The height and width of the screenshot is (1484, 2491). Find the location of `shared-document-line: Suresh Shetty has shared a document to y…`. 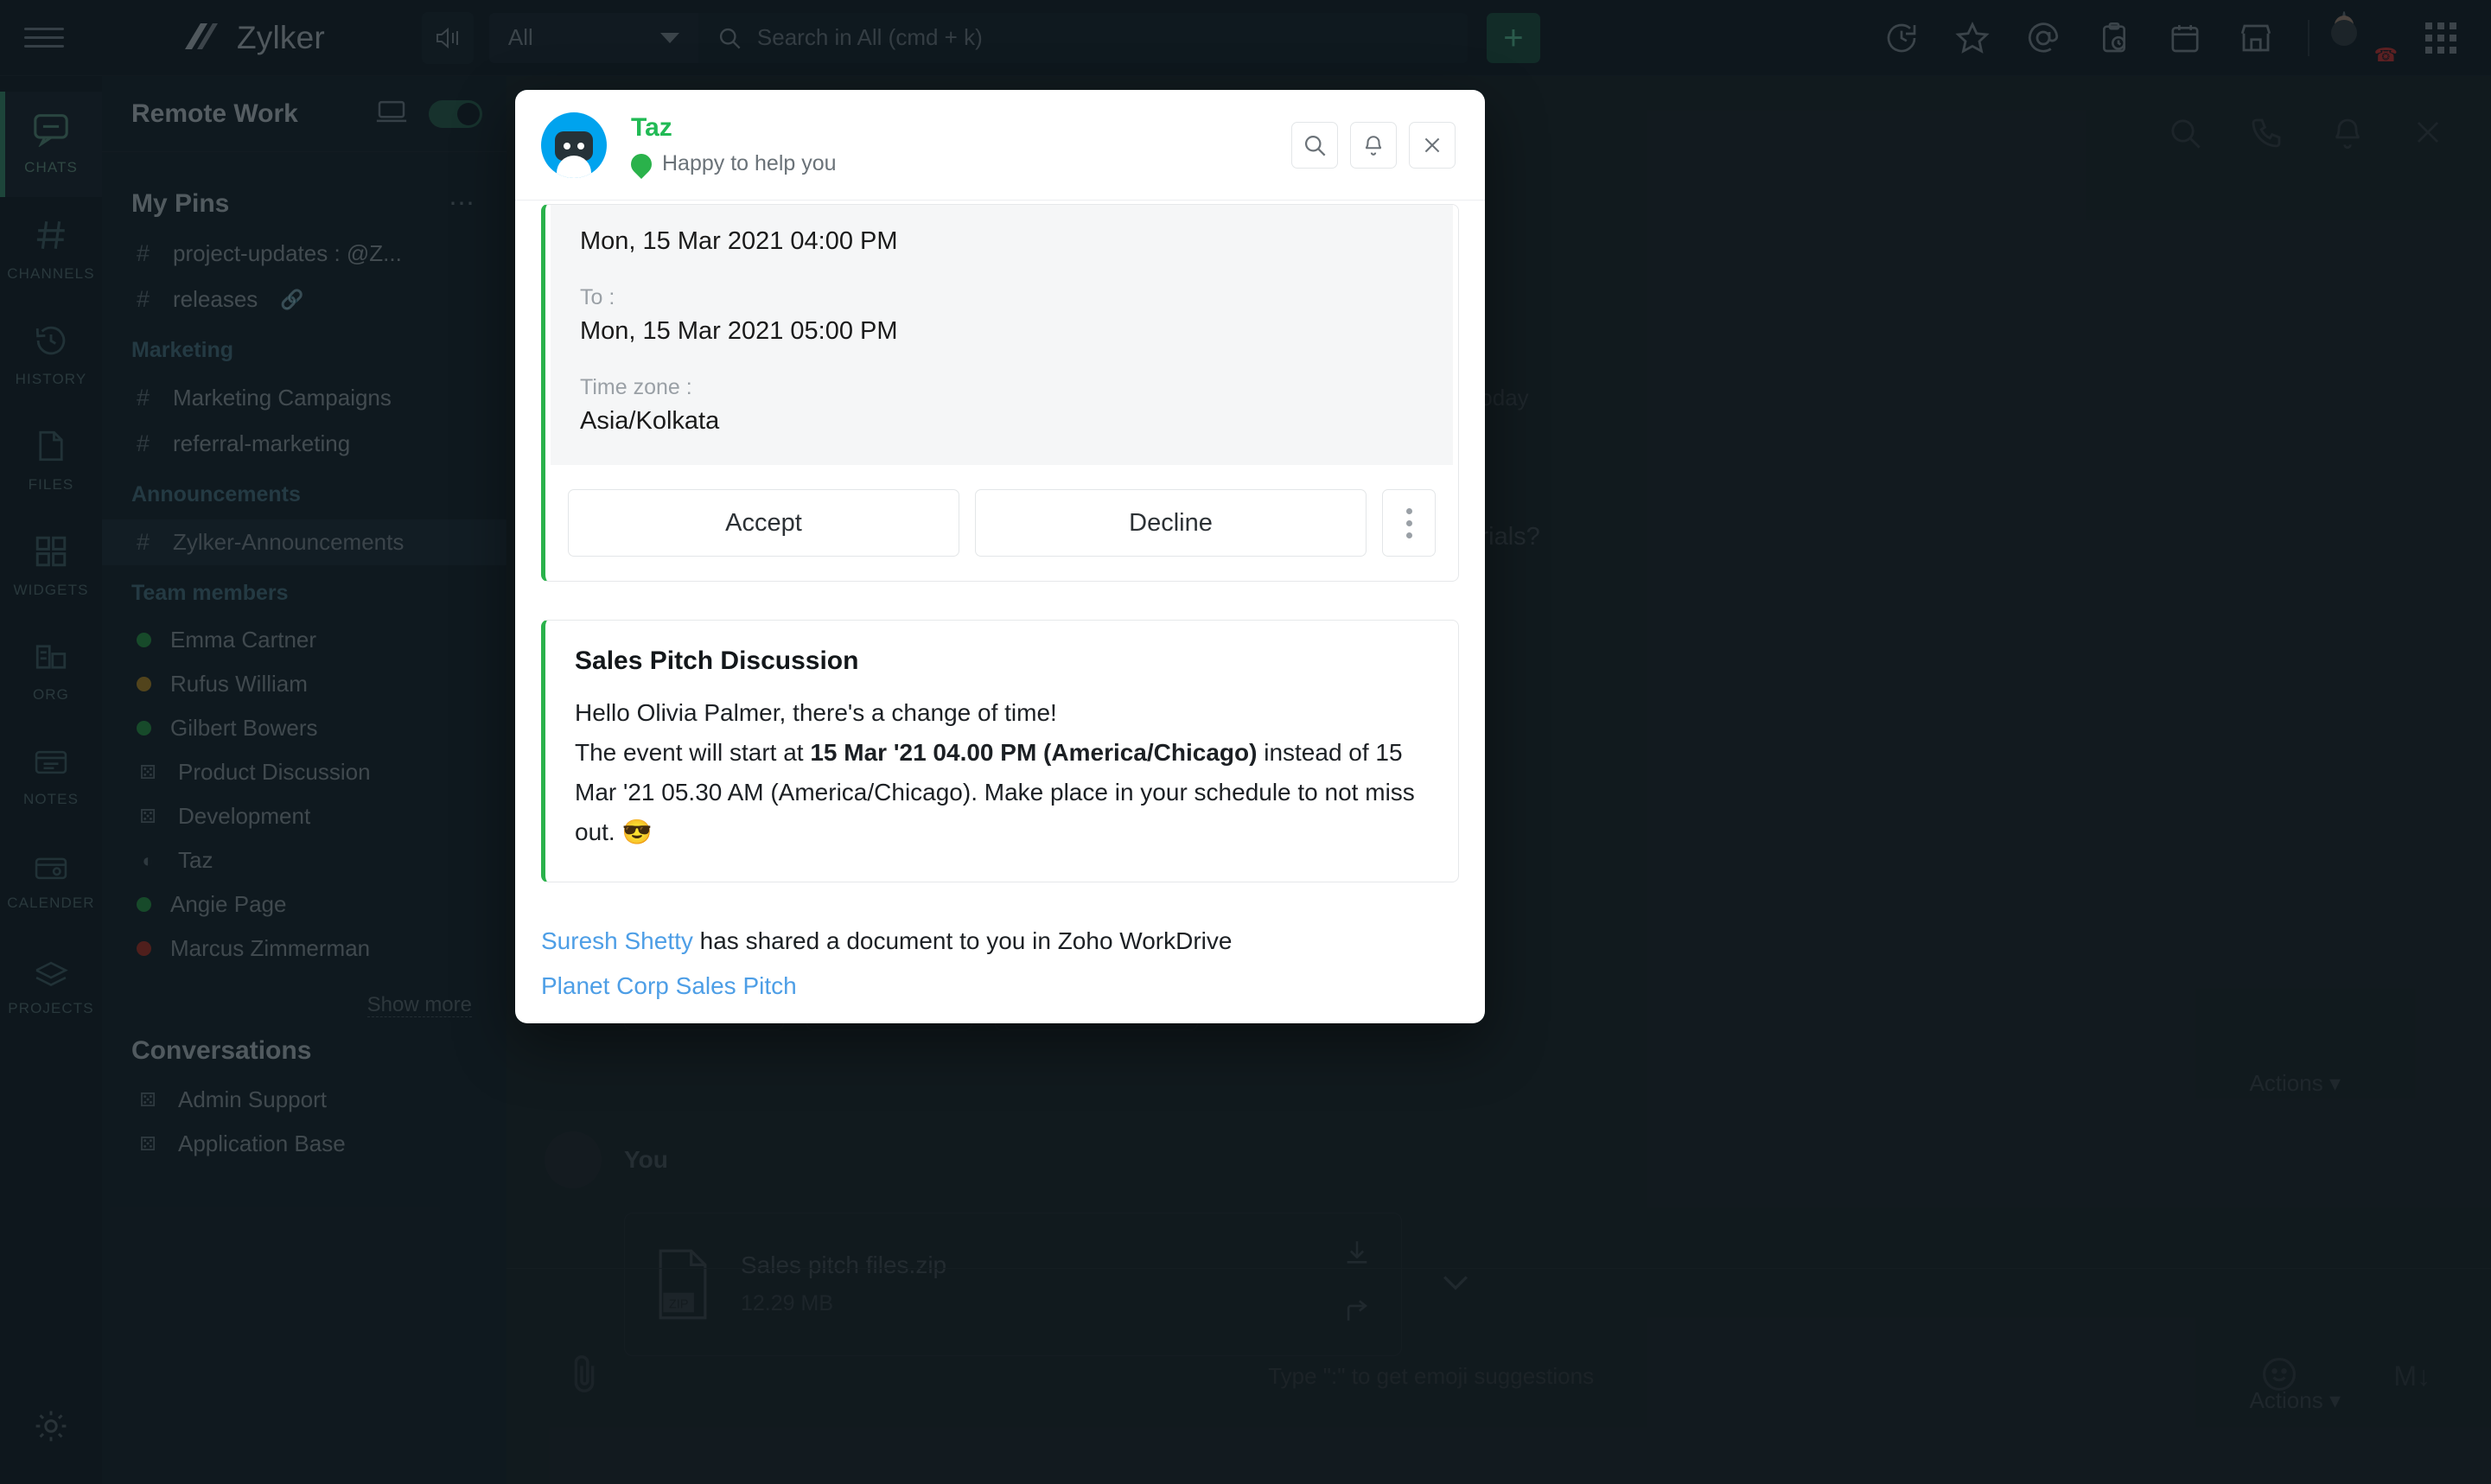

shared-document-line: Suresh Shetty has shared a document to y… is located at coordinates (1000, 964).